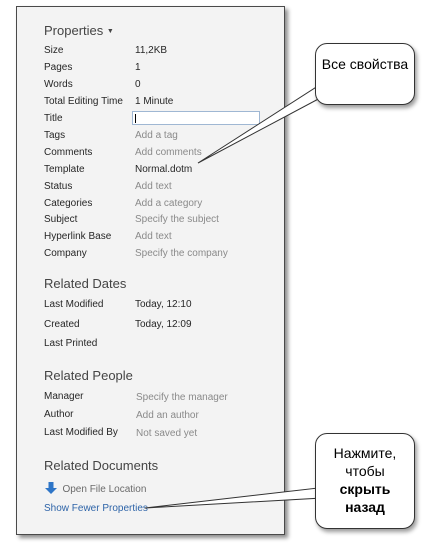  I want to click on callout-all-properties-text: Все свойства, so click(365, 64).